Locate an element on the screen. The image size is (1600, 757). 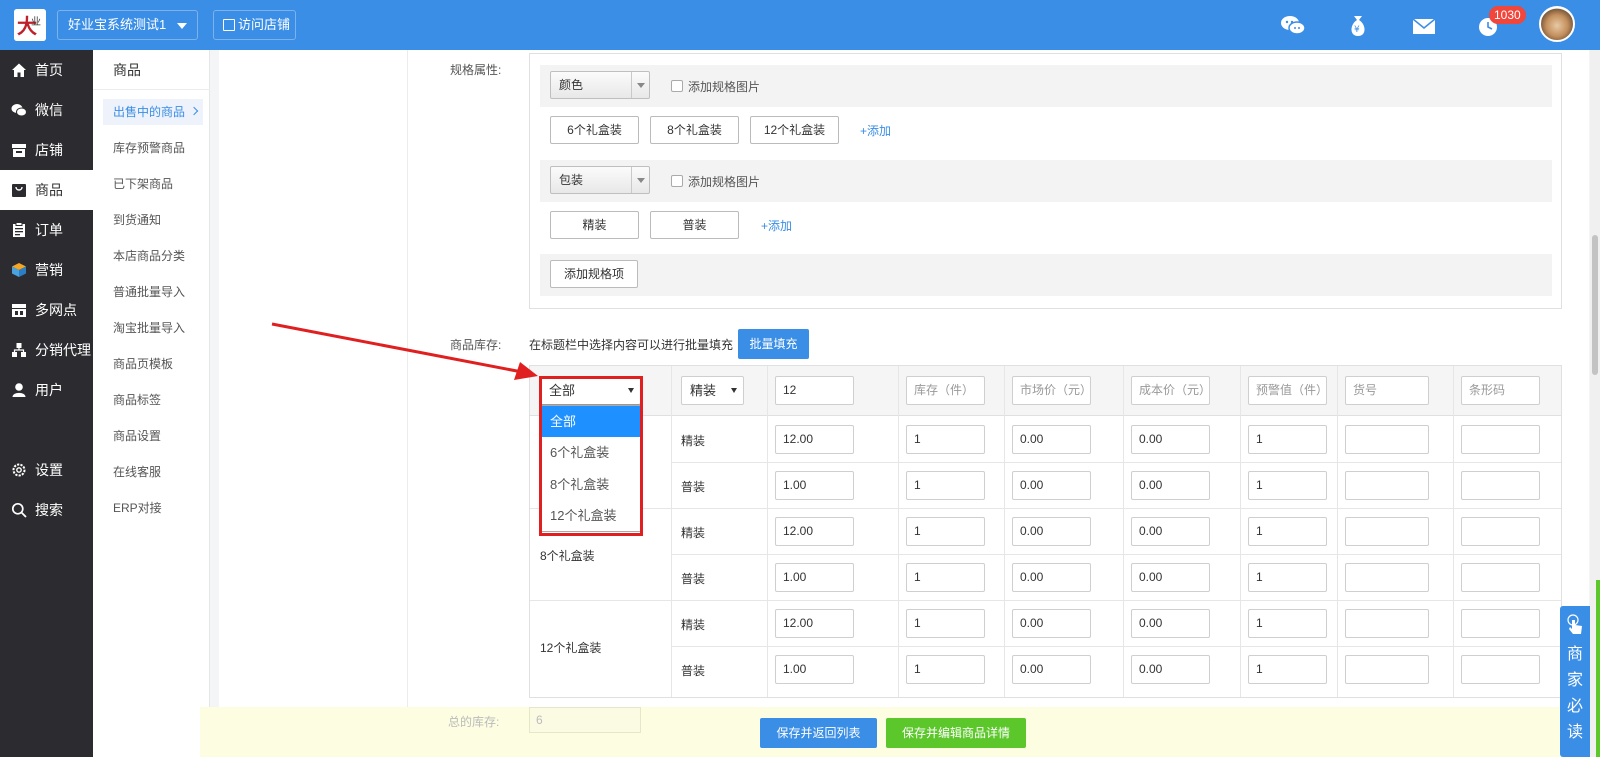
mail-icon is located at coordinates (1424, 26).